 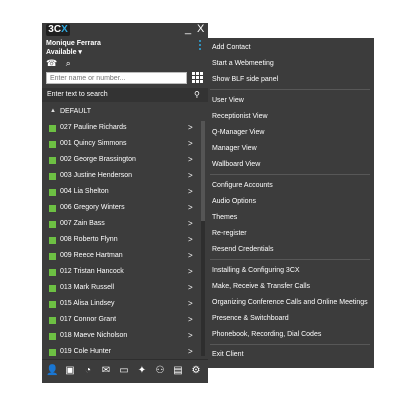 What do you see at coordinates (52, 371) in the screenshot?
I see `person-add-icon: 👤` at bounding box center [52, 371].